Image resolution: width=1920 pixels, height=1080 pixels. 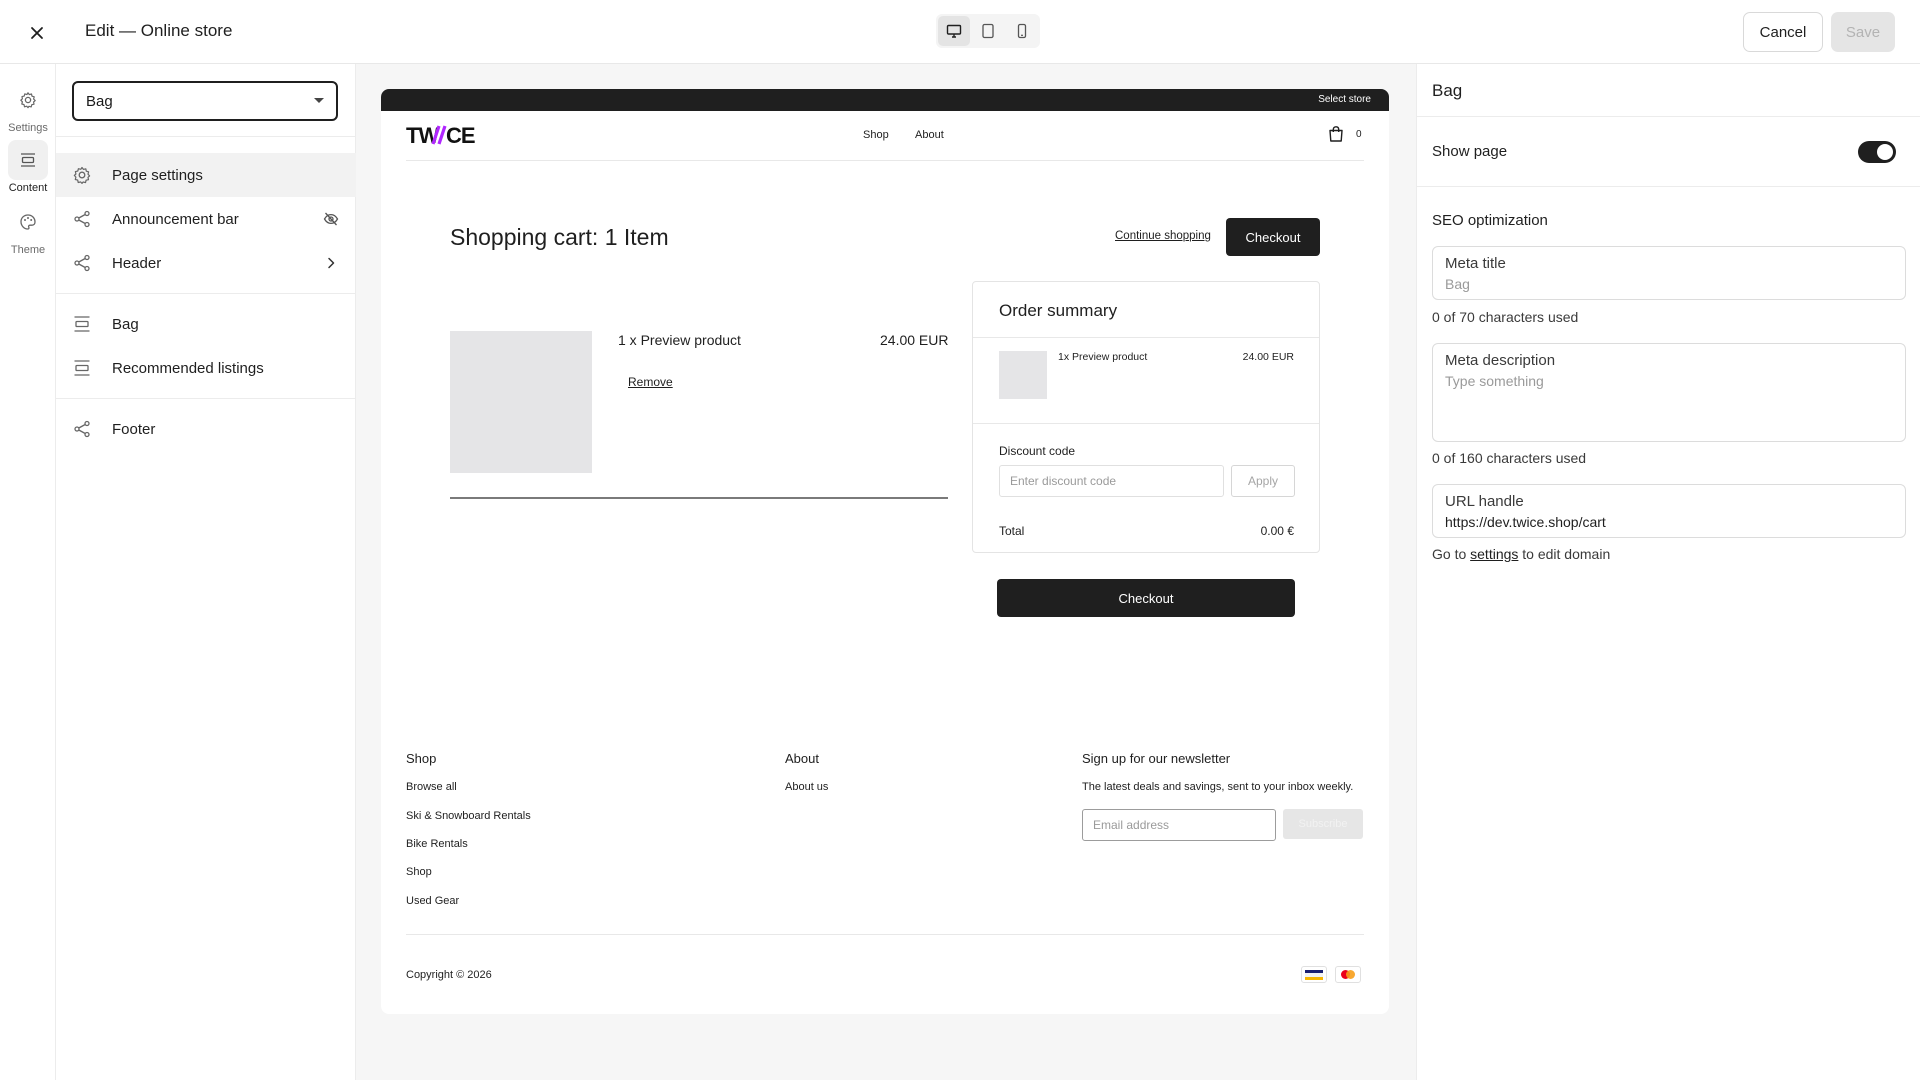 I want to click on section-label: Footer, so click(x=134, y=429).